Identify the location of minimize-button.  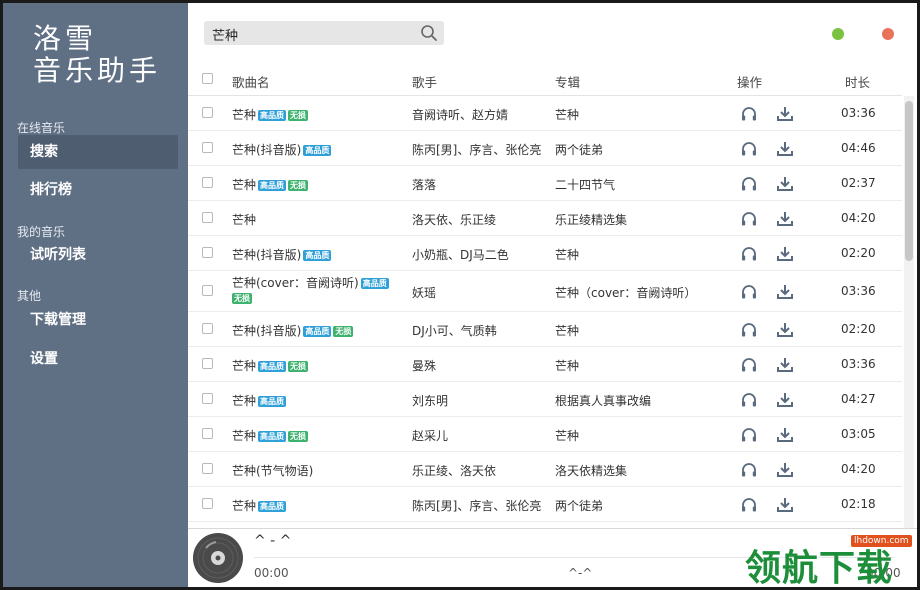
(838, 34).